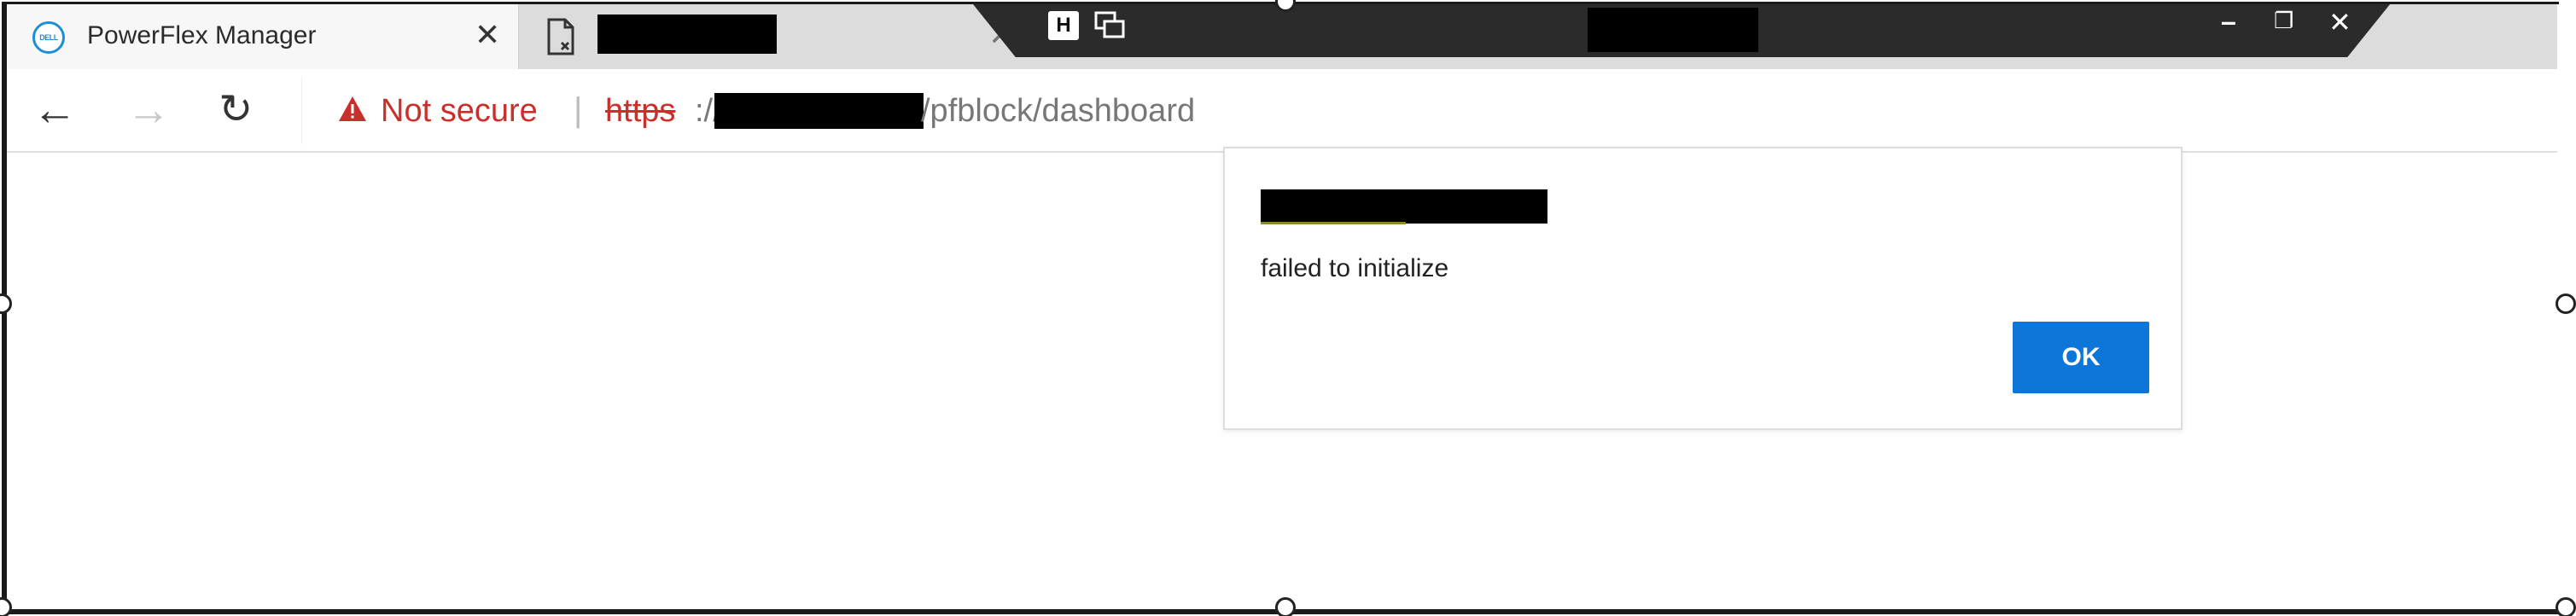 This screenshot has width=2576, height=616. Describe the element at coordinates (1285, 606) in the screenshot. I see `resize-handle-bottom` at that location.